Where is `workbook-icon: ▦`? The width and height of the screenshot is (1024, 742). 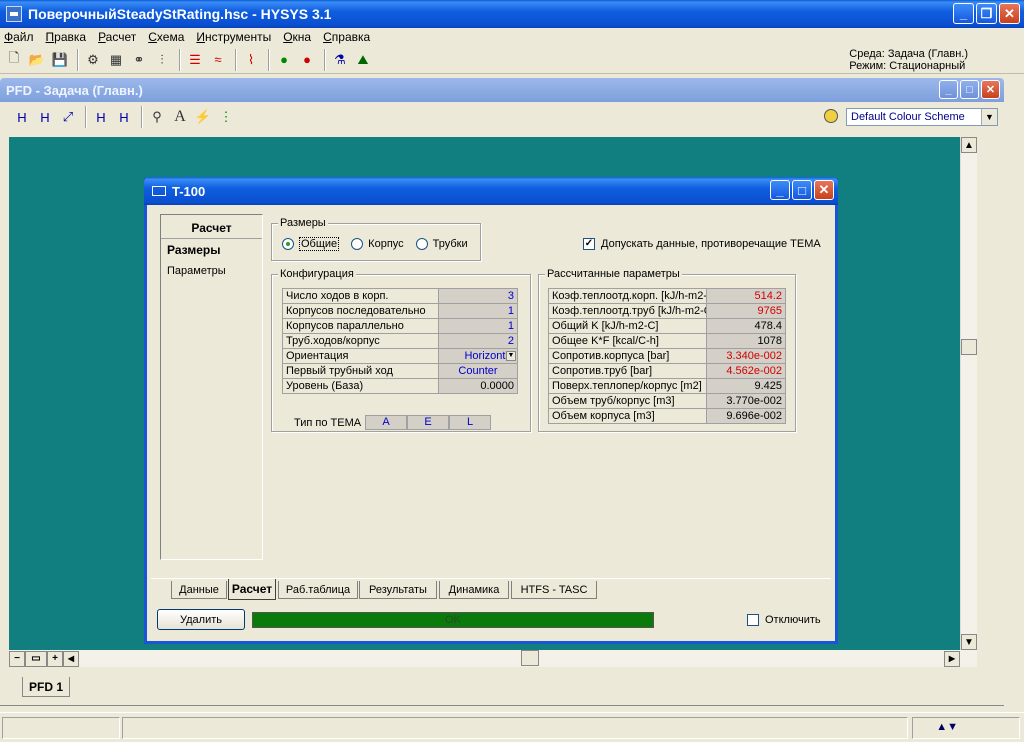 workbook-icon: ▦ is located at coordinates (116, 60).